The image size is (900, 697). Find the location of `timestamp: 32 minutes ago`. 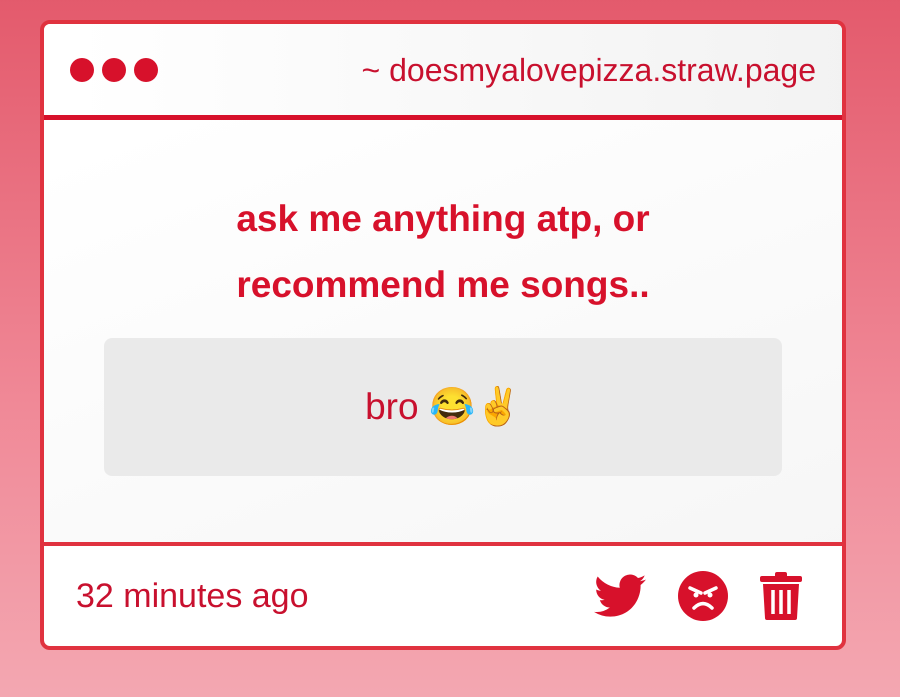

timestamp: 32 minutes ago is located at coordinates (192, 596).